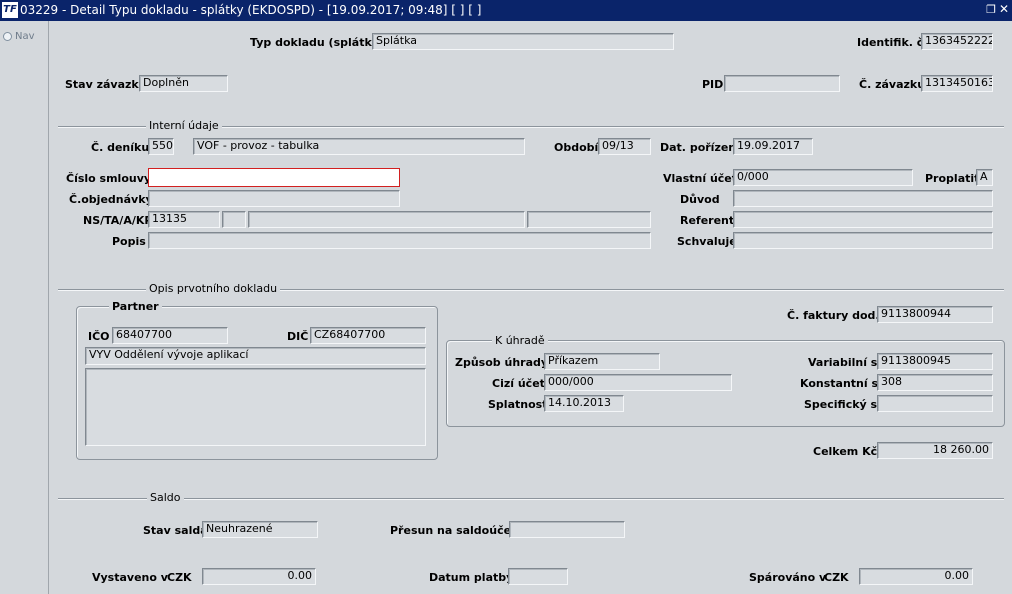  Describe the element at coordinates (317, 42) in the screenshot. I see `typ-dokladu-label: Typ dokladu (splátky)` at that location.